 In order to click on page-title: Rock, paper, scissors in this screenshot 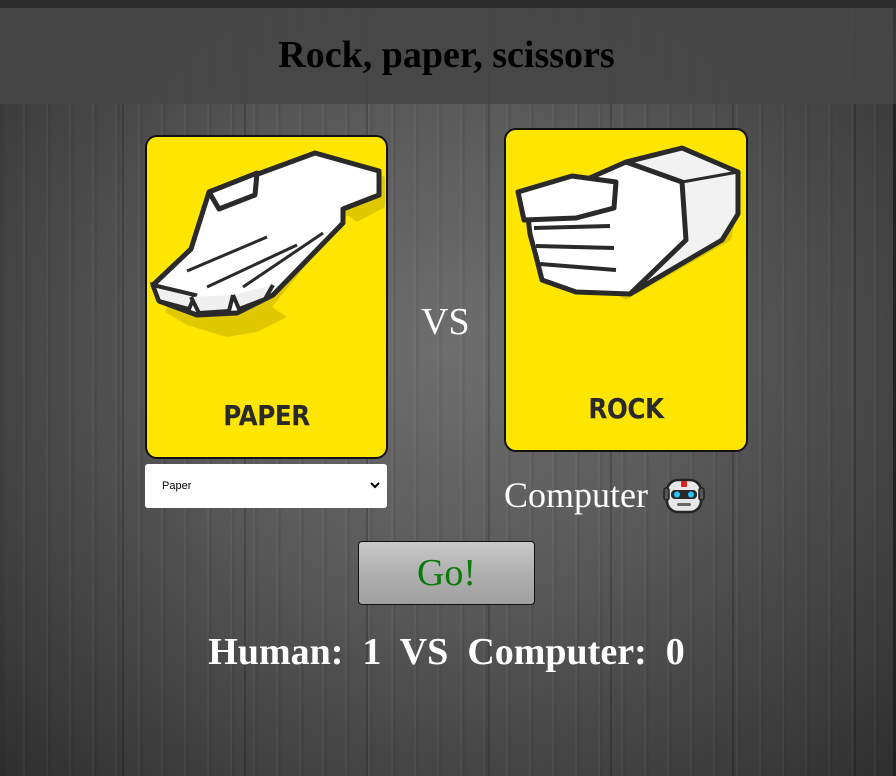, I will do `click(446, 55)`.